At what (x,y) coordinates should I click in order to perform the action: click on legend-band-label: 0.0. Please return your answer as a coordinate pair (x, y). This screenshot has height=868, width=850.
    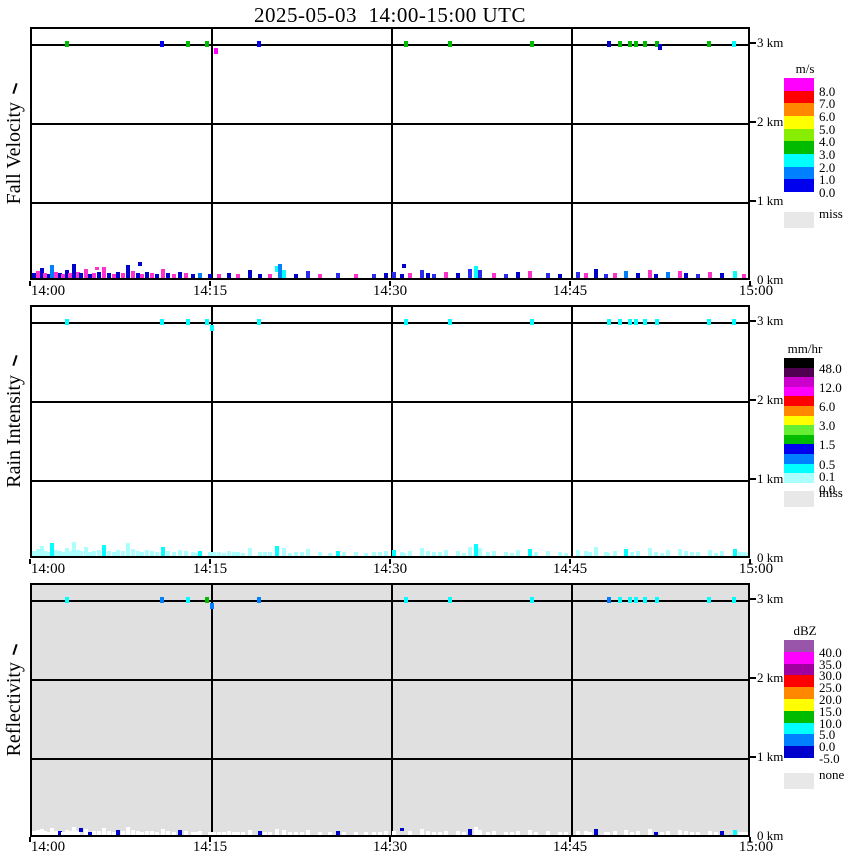
    Looking at the image, I should click on (827, 192).